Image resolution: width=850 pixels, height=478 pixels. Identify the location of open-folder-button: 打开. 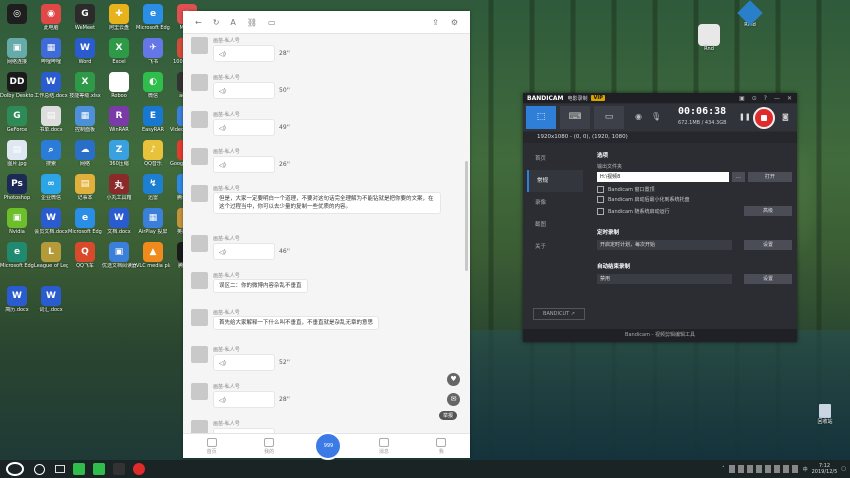
(769, 177).